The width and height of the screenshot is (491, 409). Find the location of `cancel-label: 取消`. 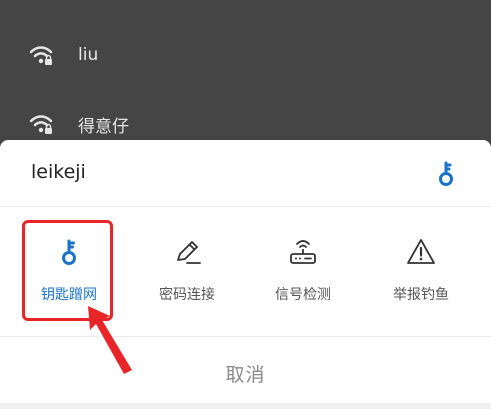

cancel-label: 取消 is located at coordinates (245, 374).